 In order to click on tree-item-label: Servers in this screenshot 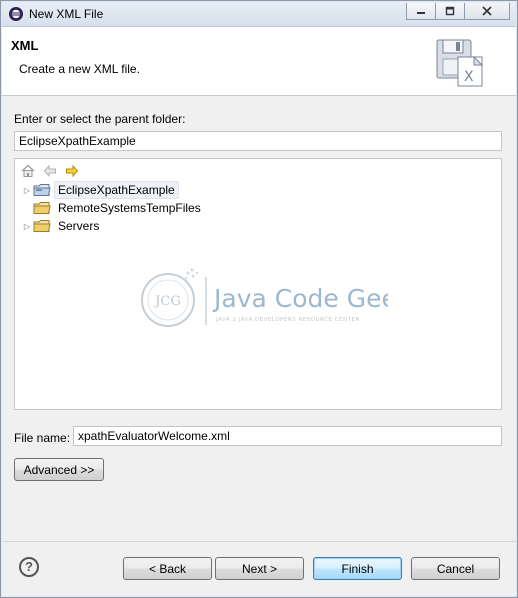, I will do `click(79, 226)`.